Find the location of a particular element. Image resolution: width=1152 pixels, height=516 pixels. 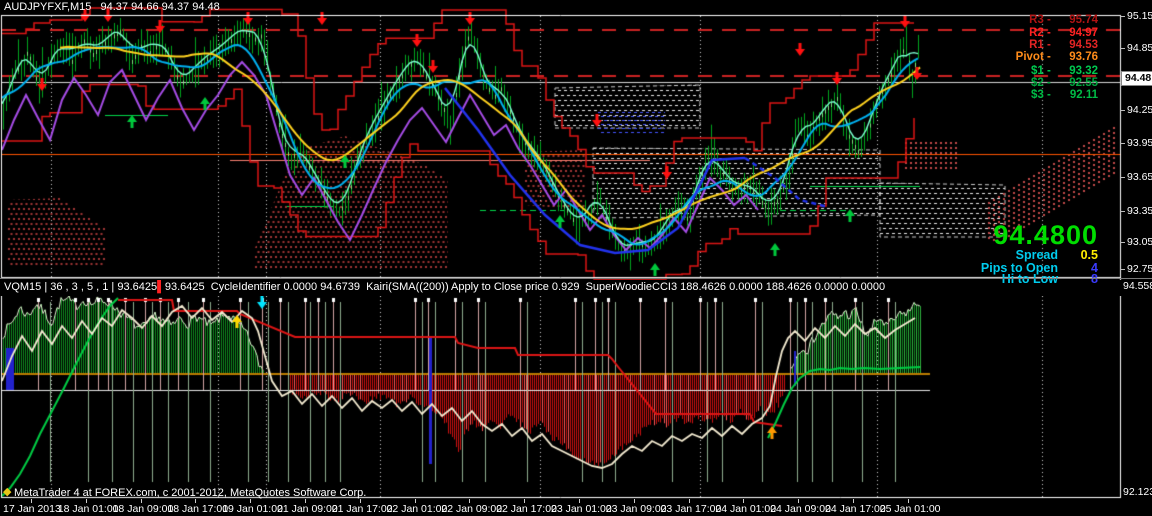

pivot-level-value: 95.74 is located at coordinates (1083, 20).